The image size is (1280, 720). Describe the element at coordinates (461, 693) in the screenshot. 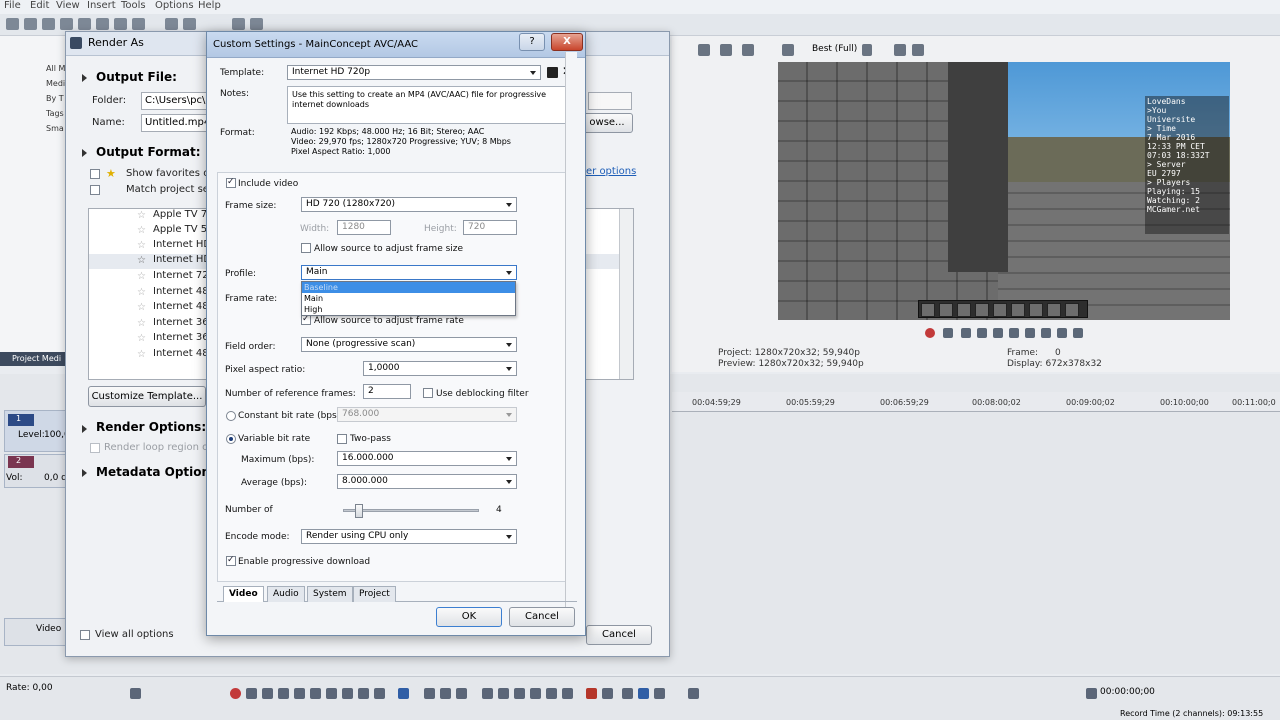

I see `zoom-tool-icon` at that location.